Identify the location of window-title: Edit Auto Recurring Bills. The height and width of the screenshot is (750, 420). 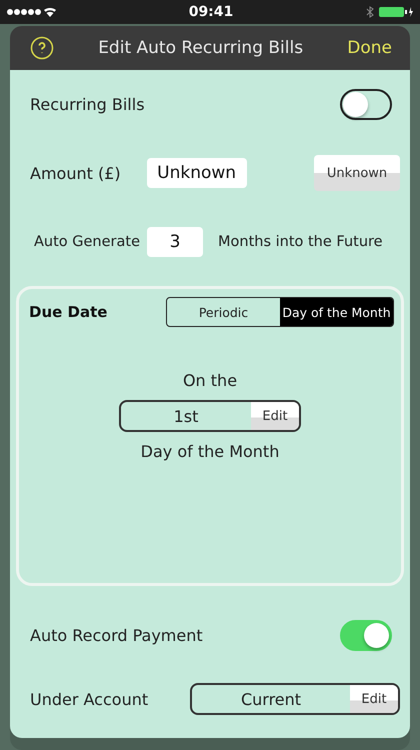
(201, 48).